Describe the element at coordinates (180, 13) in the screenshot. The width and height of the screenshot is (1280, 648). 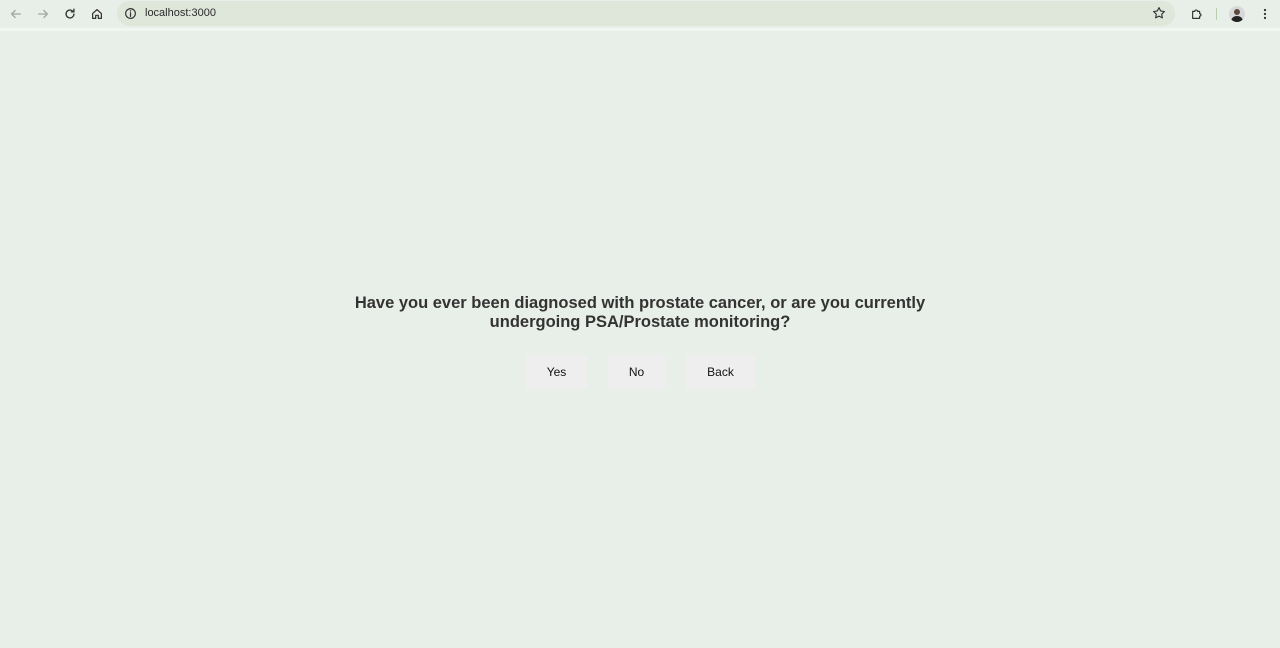
I see `url-text: localhost:3000` at that location.